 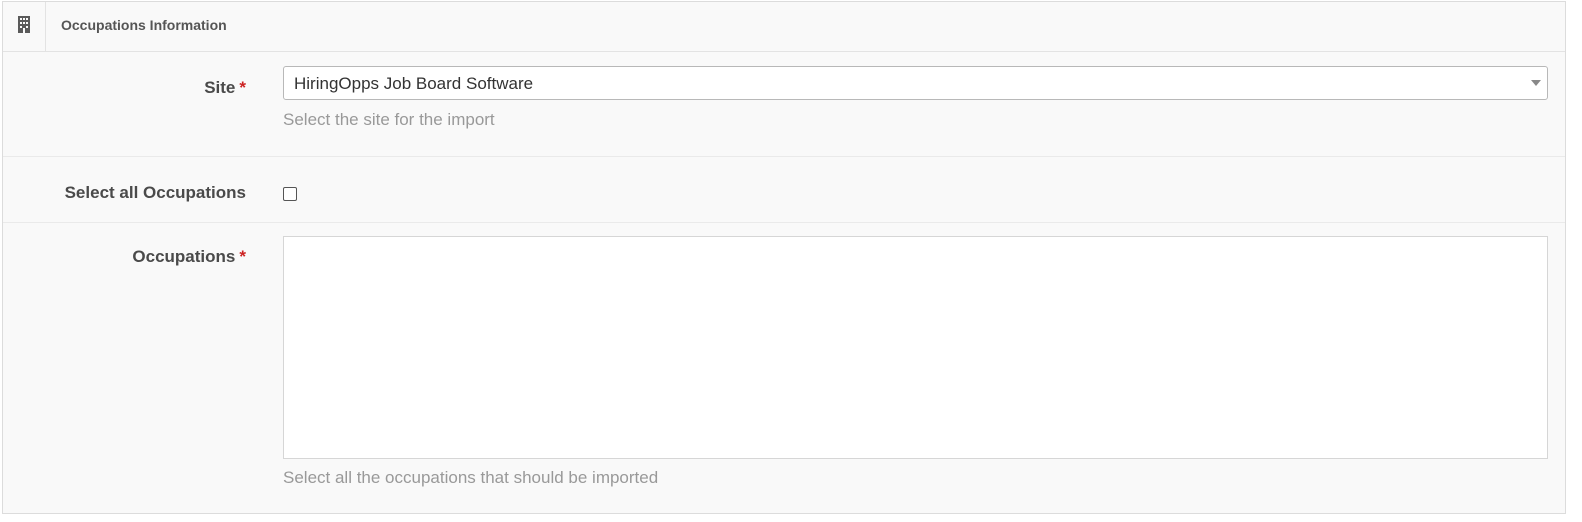 I want to click on site-label-text: Site, so click(x=220, y=87).